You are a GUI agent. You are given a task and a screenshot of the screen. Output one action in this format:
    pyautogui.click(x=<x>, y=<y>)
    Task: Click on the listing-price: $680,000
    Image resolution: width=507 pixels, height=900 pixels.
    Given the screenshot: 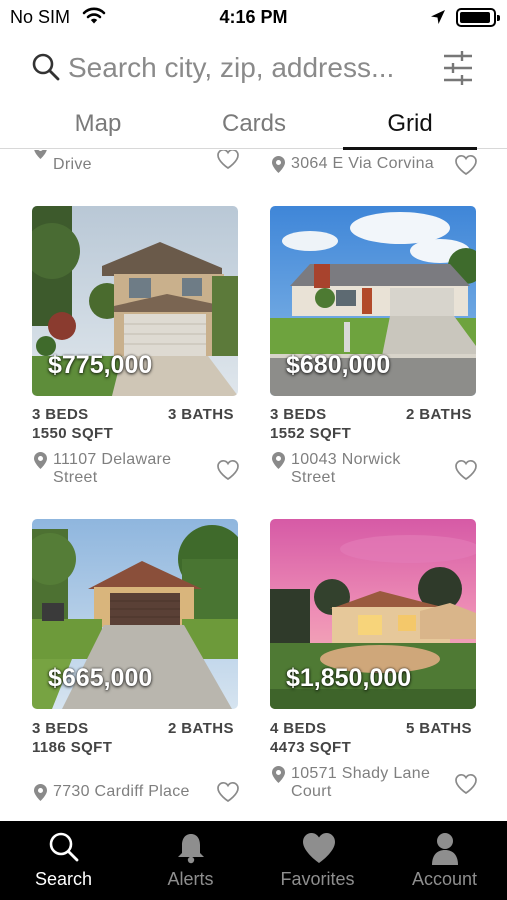 What is the action you would take?
    pyautogui.click(x=338, y=365)
    